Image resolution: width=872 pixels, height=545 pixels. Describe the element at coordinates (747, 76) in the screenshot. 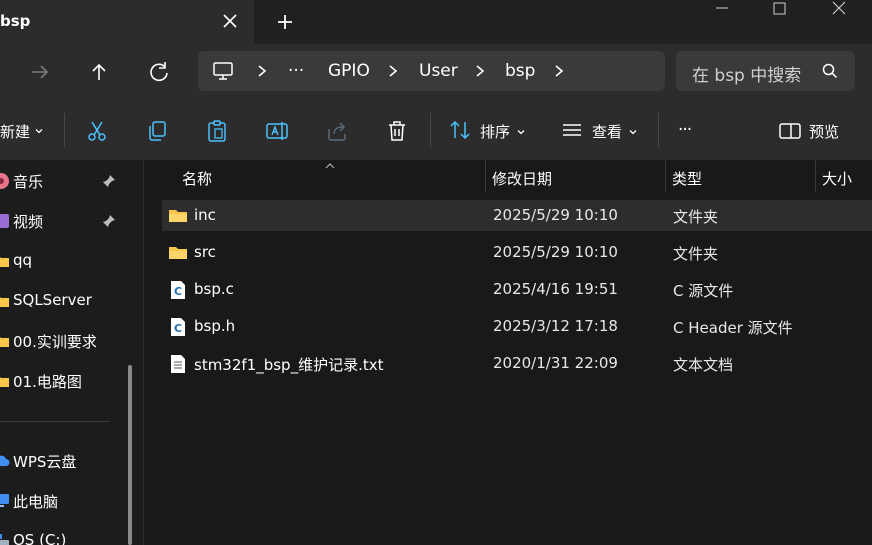

I see `search-placeholder: 在 bsp 中搜索` at that location.